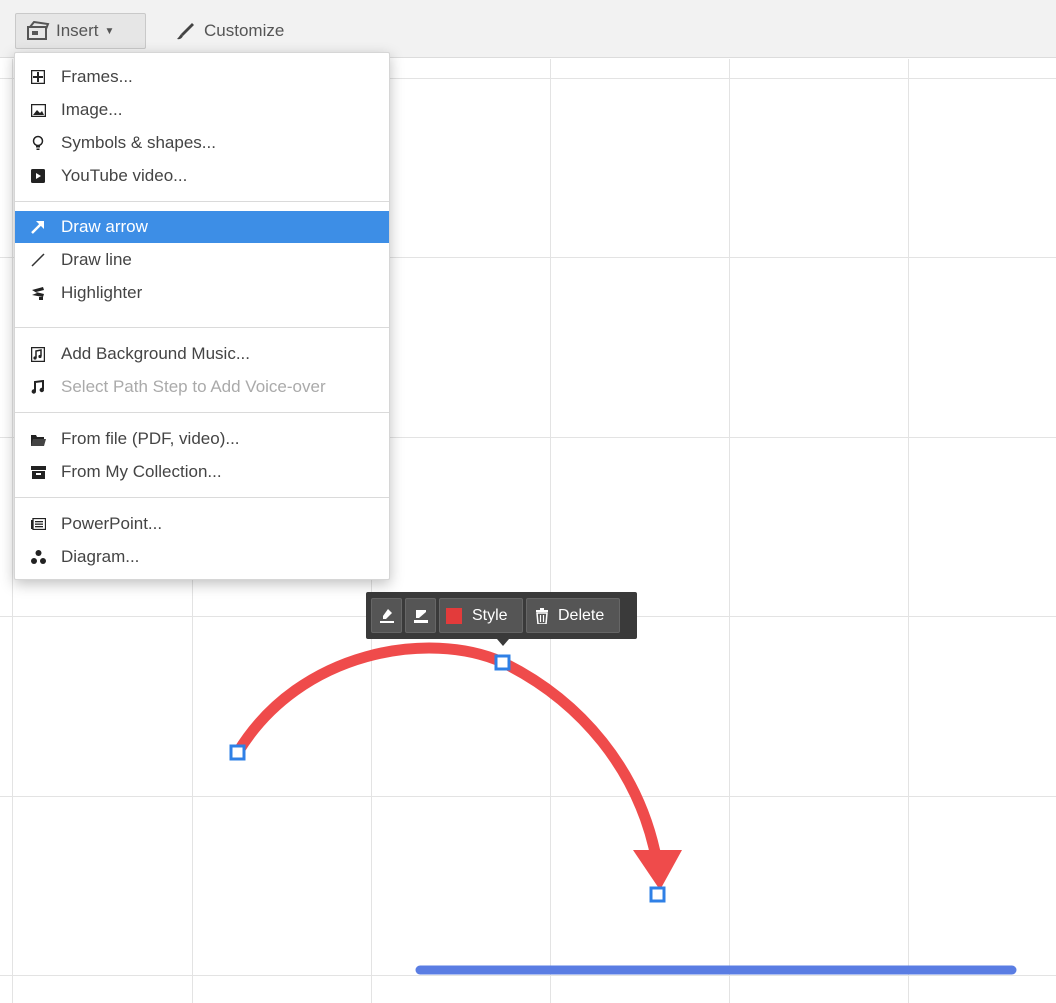  Describe the element at coordinates (237, 752) in the screenshot. I see `arrow-start-handle` at that location.